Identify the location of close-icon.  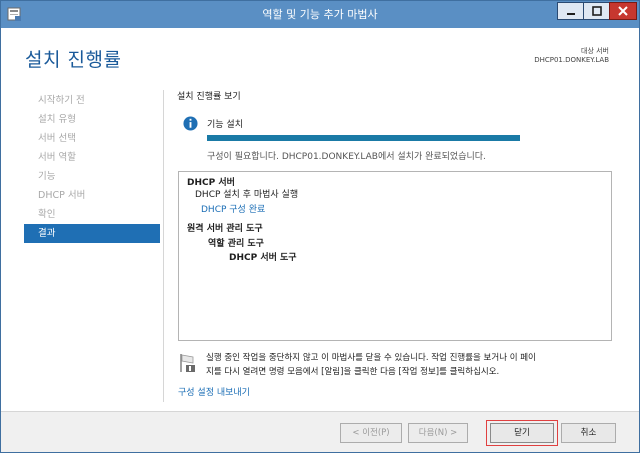
(623, 11).